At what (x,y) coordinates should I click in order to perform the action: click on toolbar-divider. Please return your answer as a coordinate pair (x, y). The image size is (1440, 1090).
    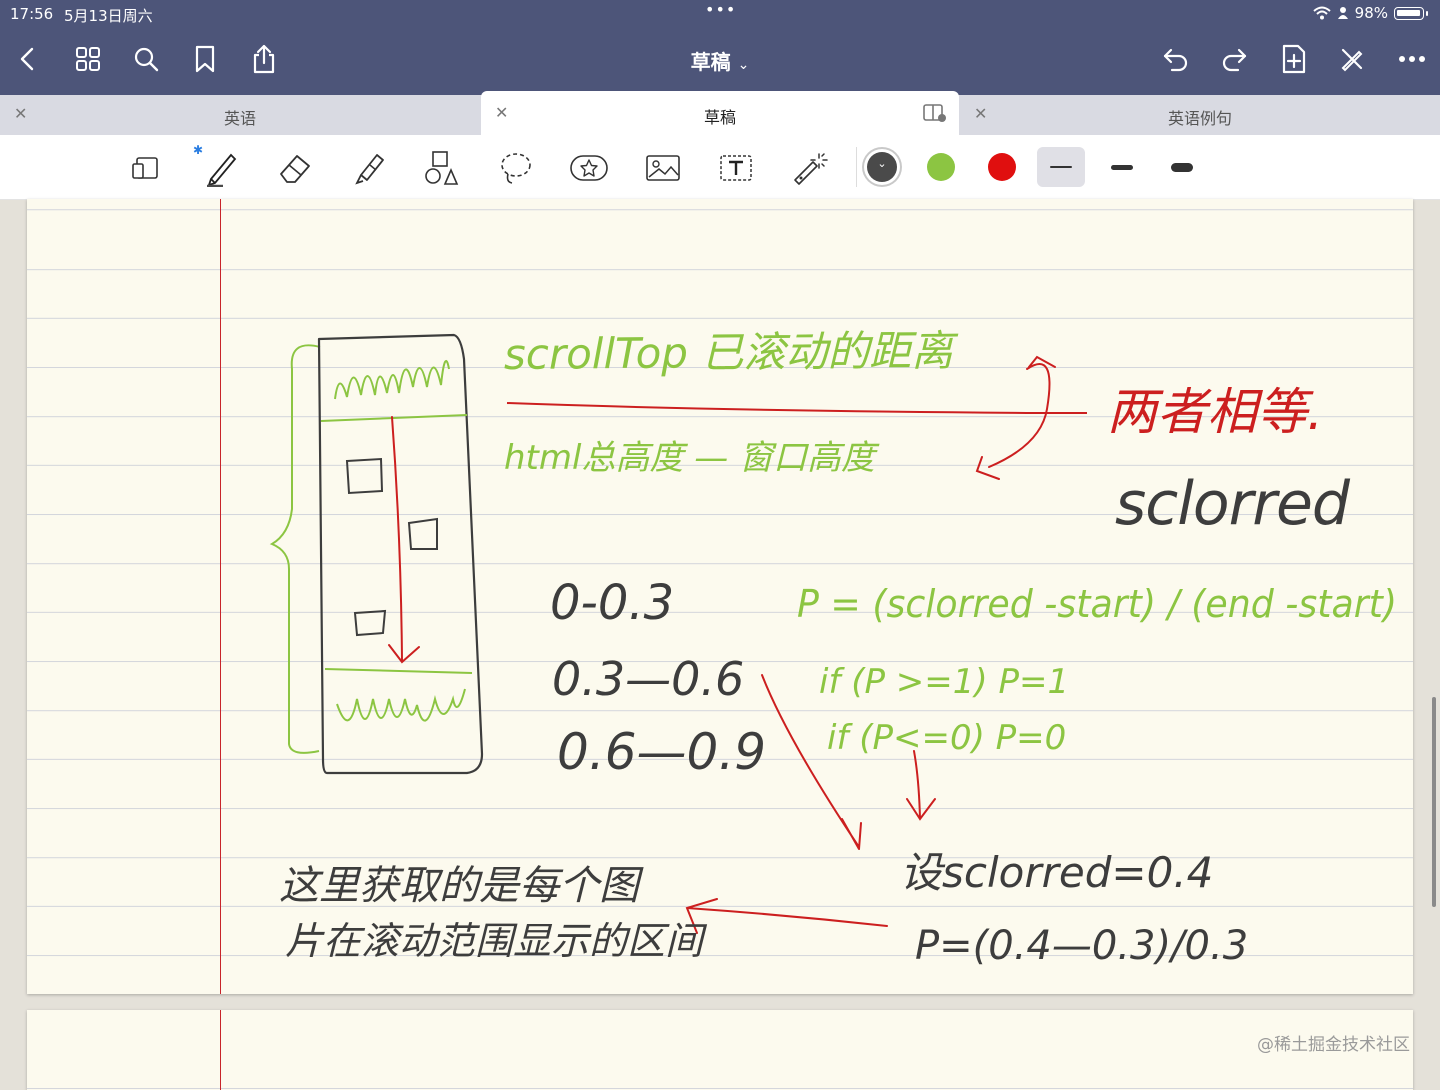
    Looking at the image, I should click on (856, 167).